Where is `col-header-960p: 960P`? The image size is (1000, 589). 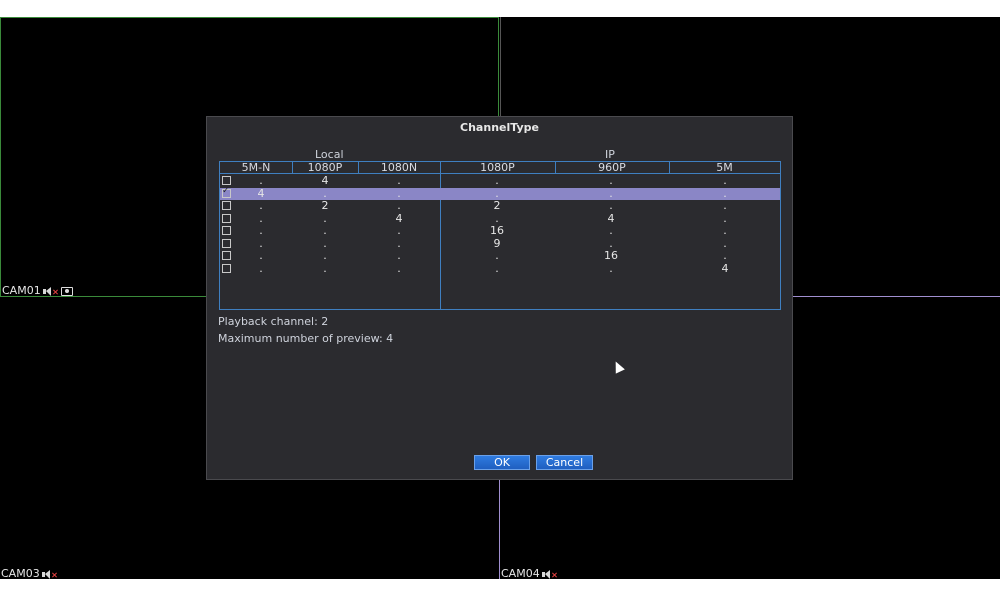
col-header-960p: 960P is located at coordinates (612, 168).